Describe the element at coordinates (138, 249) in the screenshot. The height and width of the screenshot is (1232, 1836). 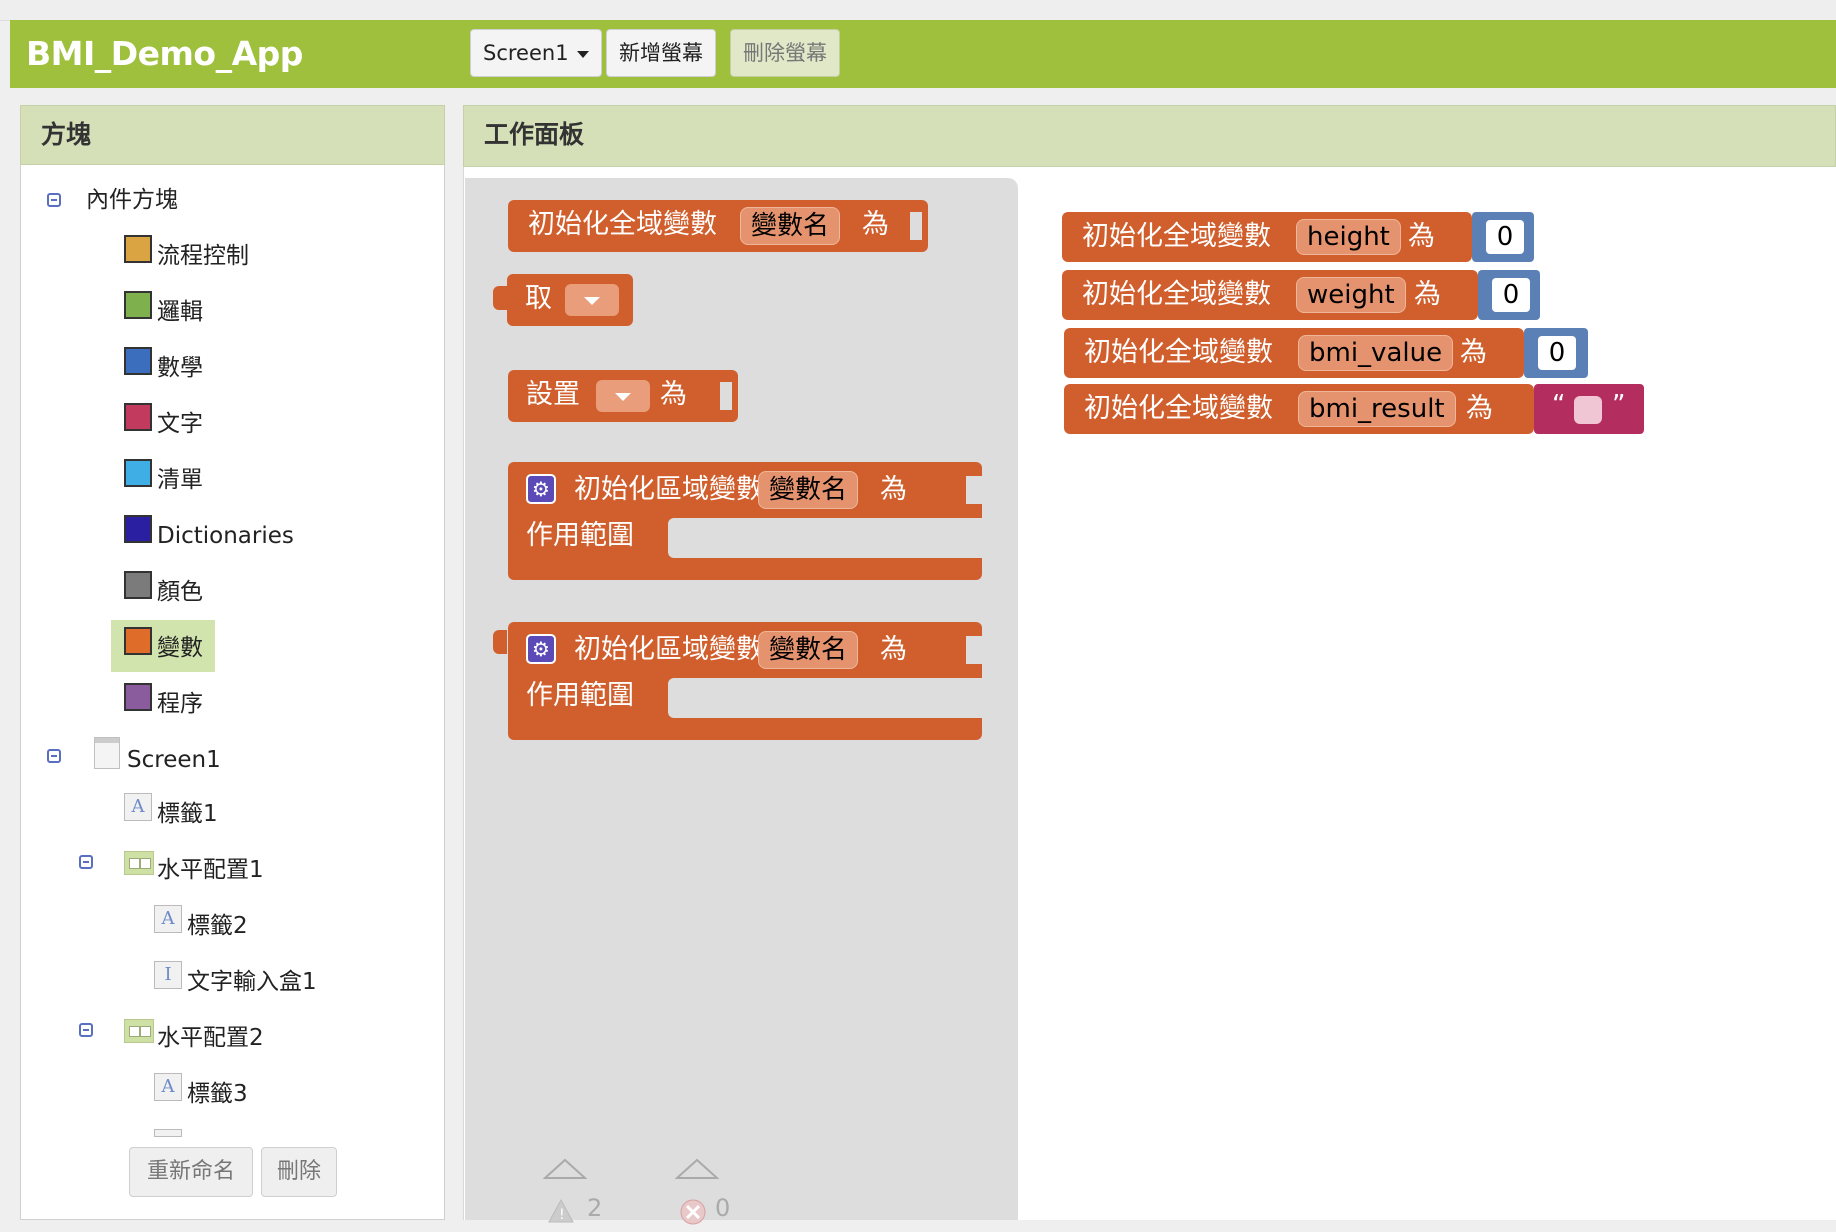
I see `control-color-swatch` at that location.